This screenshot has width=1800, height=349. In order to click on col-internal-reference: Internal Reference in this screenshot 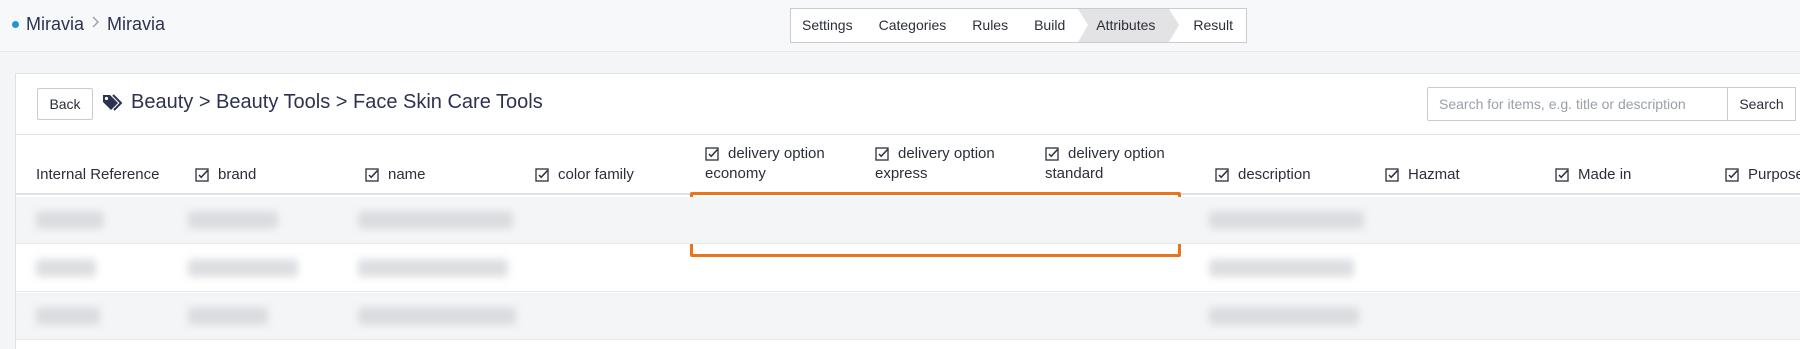, I will do `click(98, 174)`.